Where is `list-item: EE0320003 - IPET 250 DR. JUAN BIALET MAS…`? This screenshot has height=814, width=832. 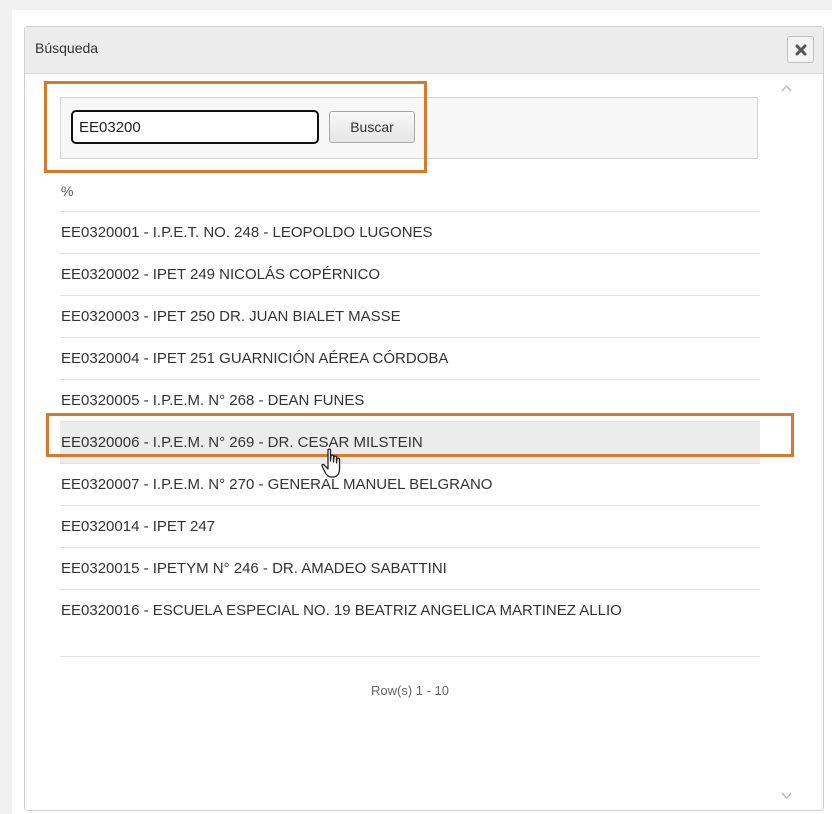 list-item: EE0320003 - IPET 250 DR. JUAN BIALET MAS… is located at coordinates (410, 317).